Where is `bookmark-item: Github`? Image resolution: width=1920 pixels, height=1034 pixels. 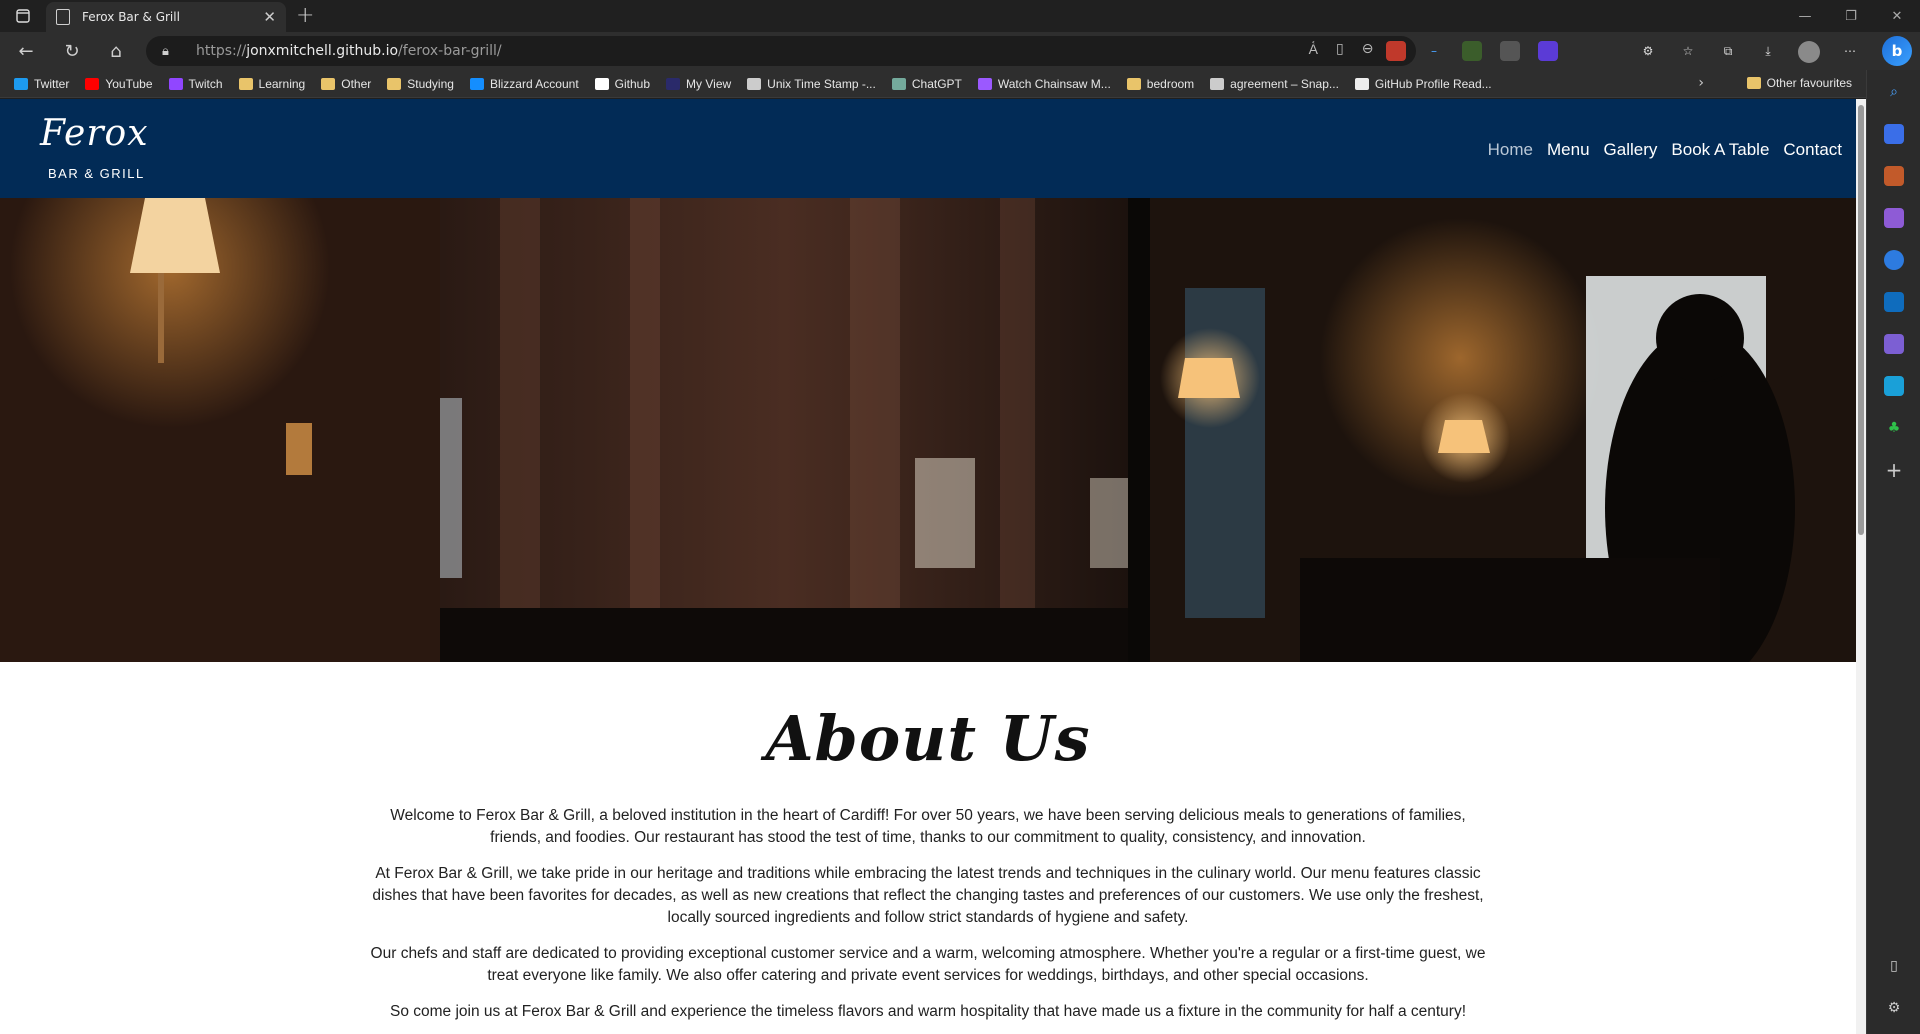 bookmark-item: Github is located at coordinates (622, 83).